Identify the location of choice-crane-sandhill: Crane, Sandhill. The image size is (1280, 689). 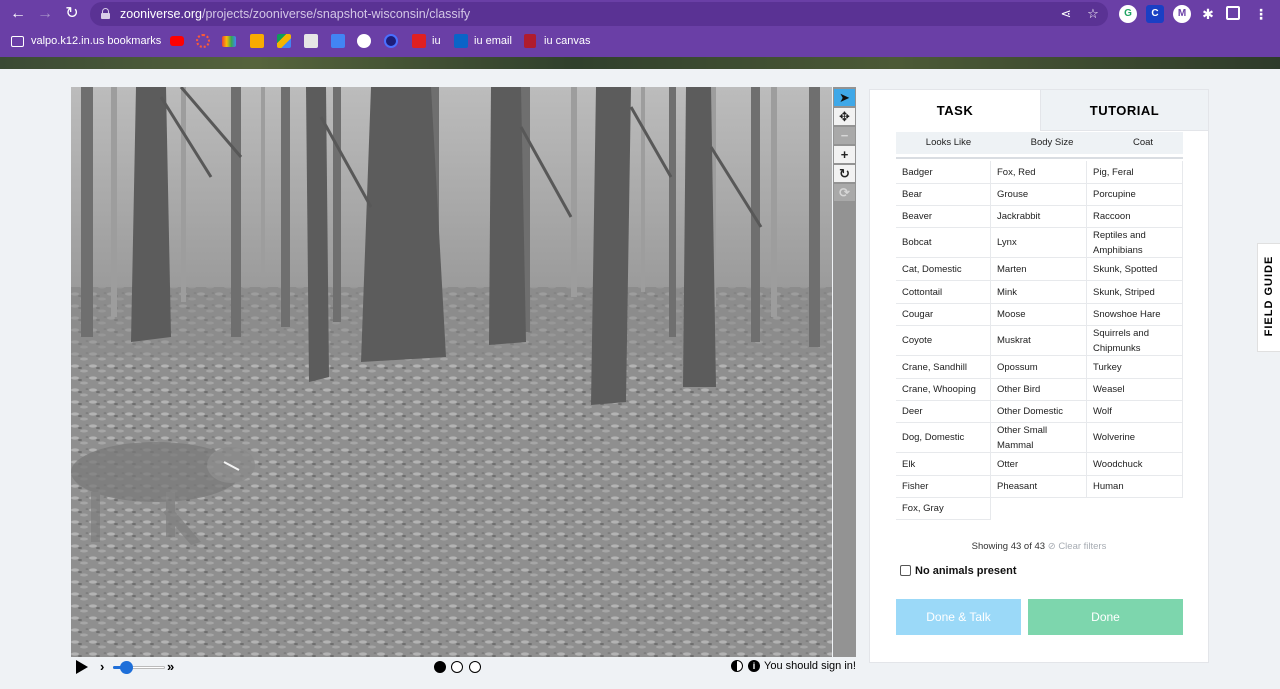
(943, 367).